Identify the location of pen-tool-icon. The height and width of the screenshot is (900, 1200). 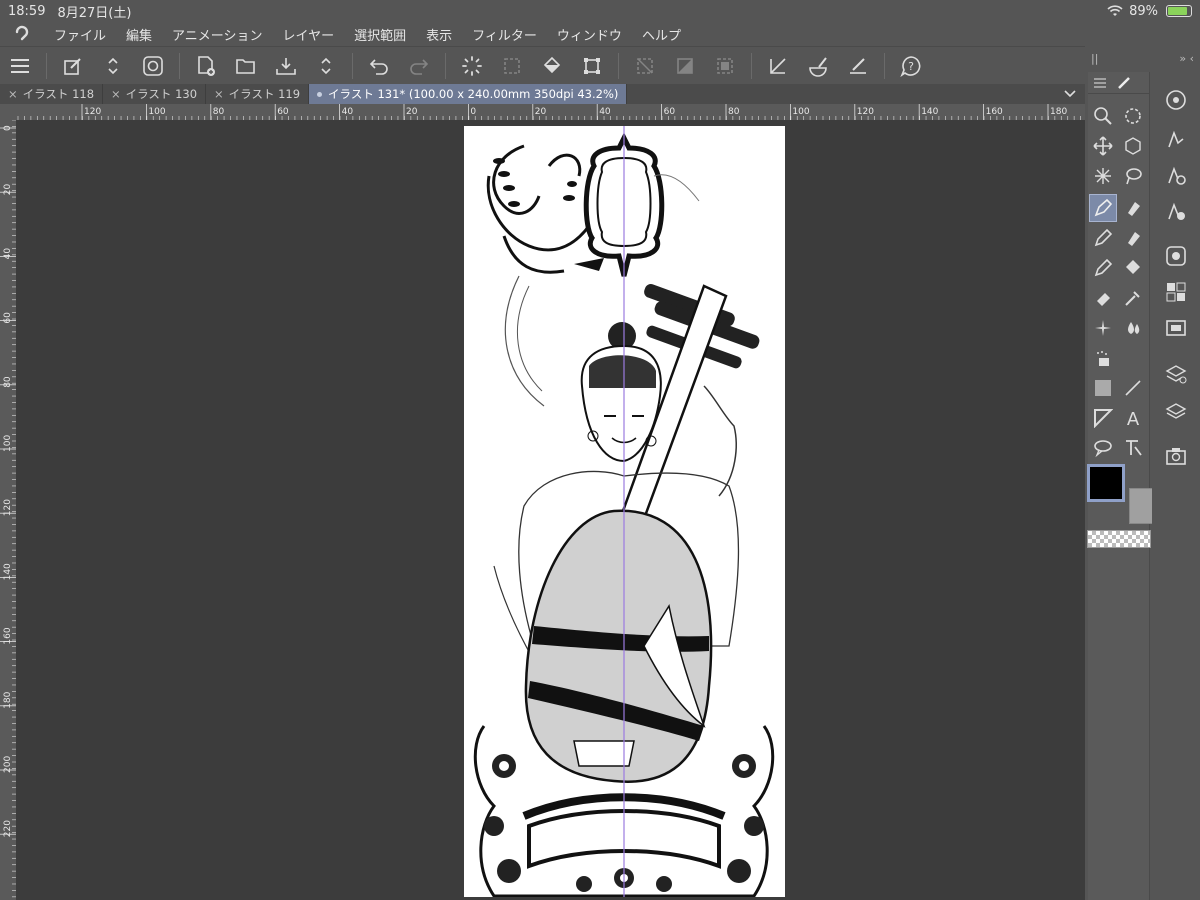
(1103, 208).